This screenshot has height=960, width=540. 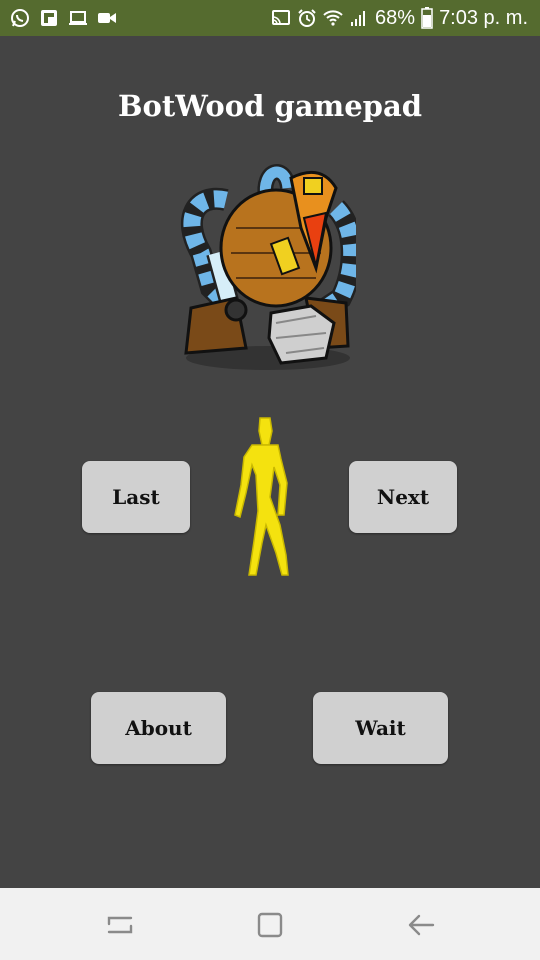 What do you see at coordinates (107, 18) in the screenshot?
I see `video-camera-icon` at bounding box center [107, 18].